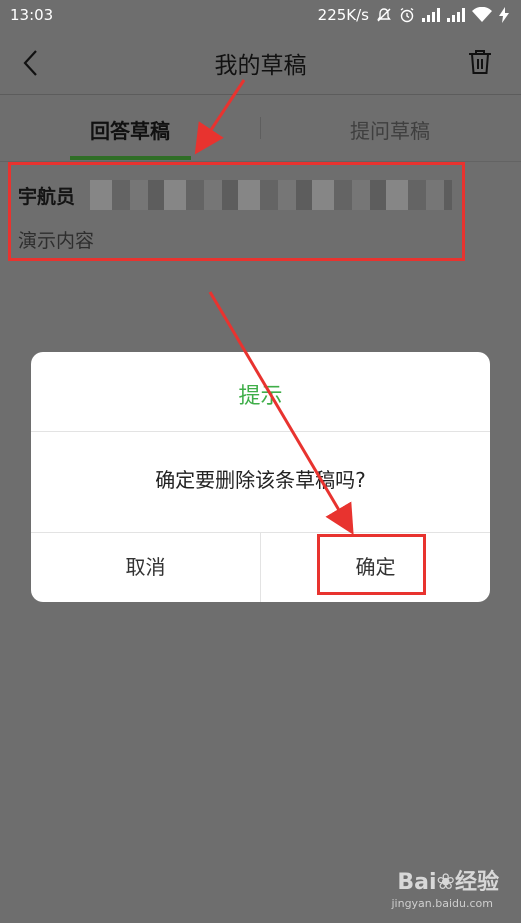  Describe the element at coordinates (390, 129) in the screenshot. I see `tab-question-drafts: 提问草稿` at that location.